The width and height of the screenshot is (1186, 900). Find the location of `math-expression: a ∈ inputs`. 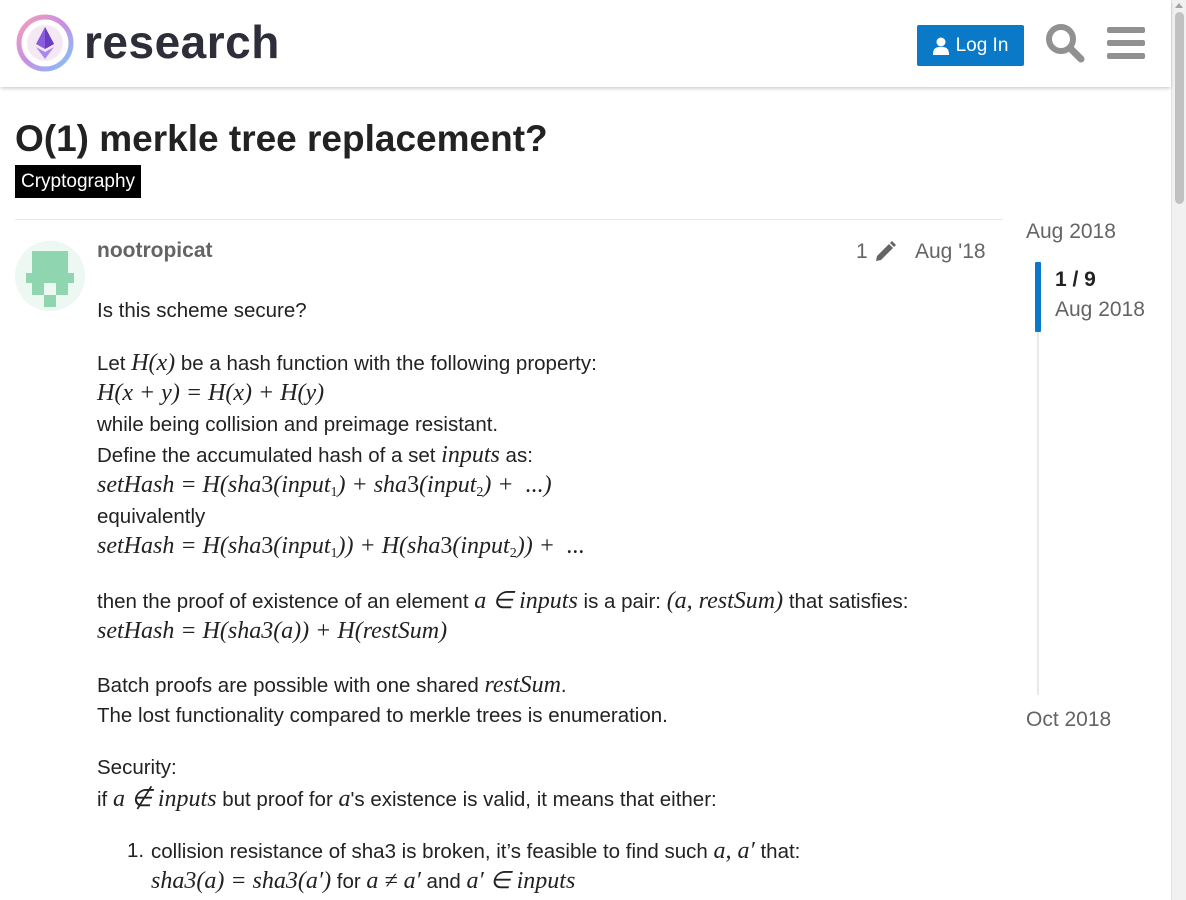

math-expression: a ∈ inputs is located at coordinates (526, 601).